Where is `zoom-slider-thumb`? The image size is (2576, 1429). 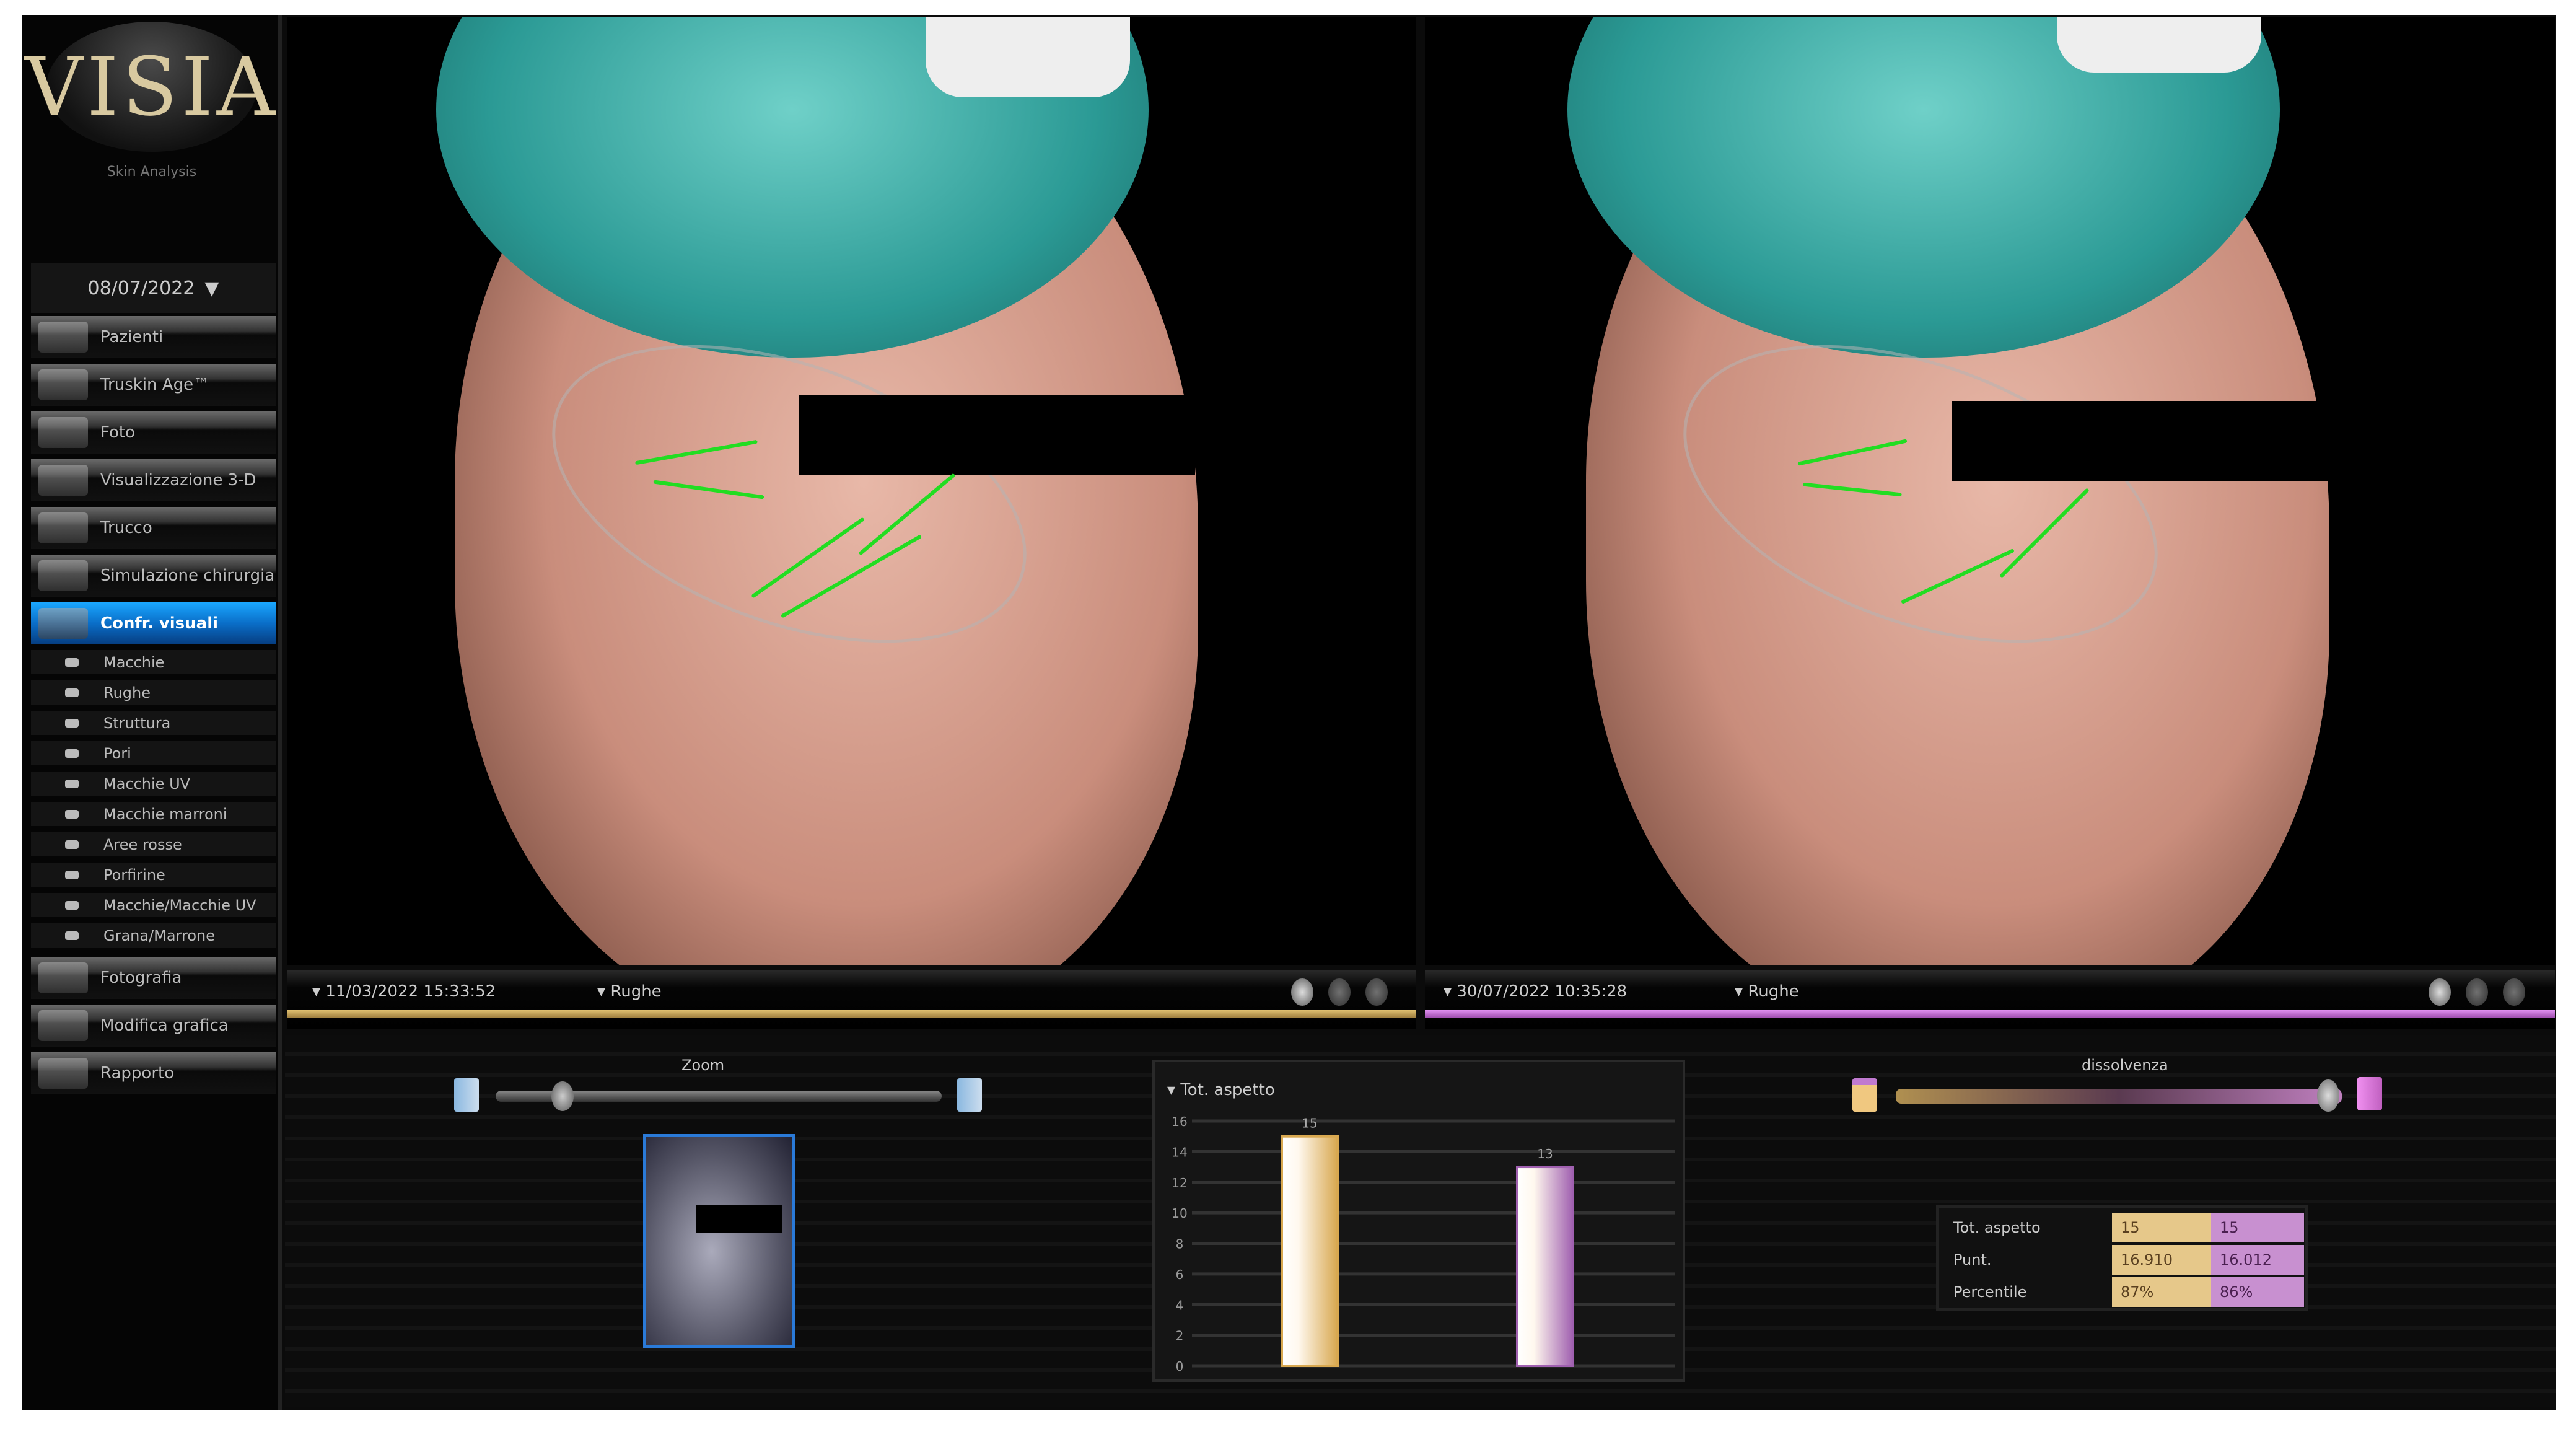
zoom-slider-thumb is located at coordinates (562, 1096).